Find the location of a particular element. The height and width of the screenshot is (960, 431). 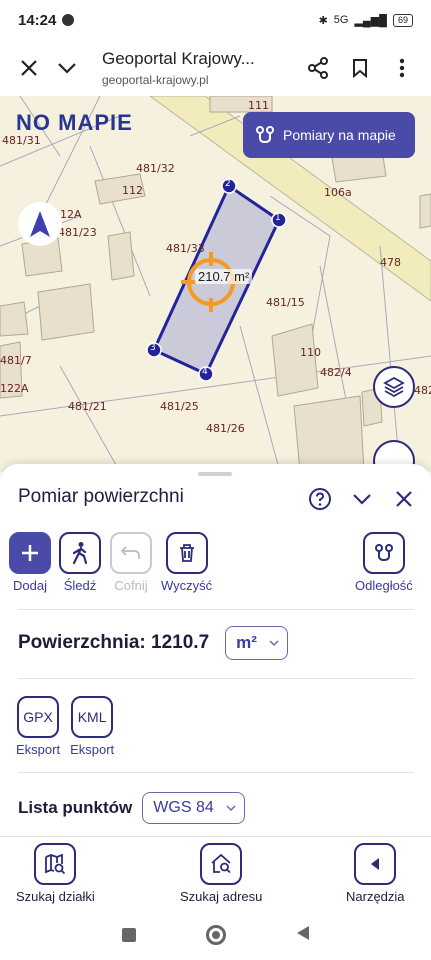

search-parcel-label: Szukaj działki is located at coordinates (55, 896).